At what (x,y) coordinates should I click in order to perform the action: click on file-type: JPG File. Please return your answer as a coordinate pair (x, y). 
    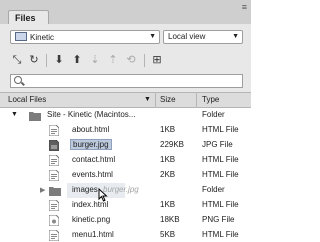
    Looking at the image, I should click on (217, 144).